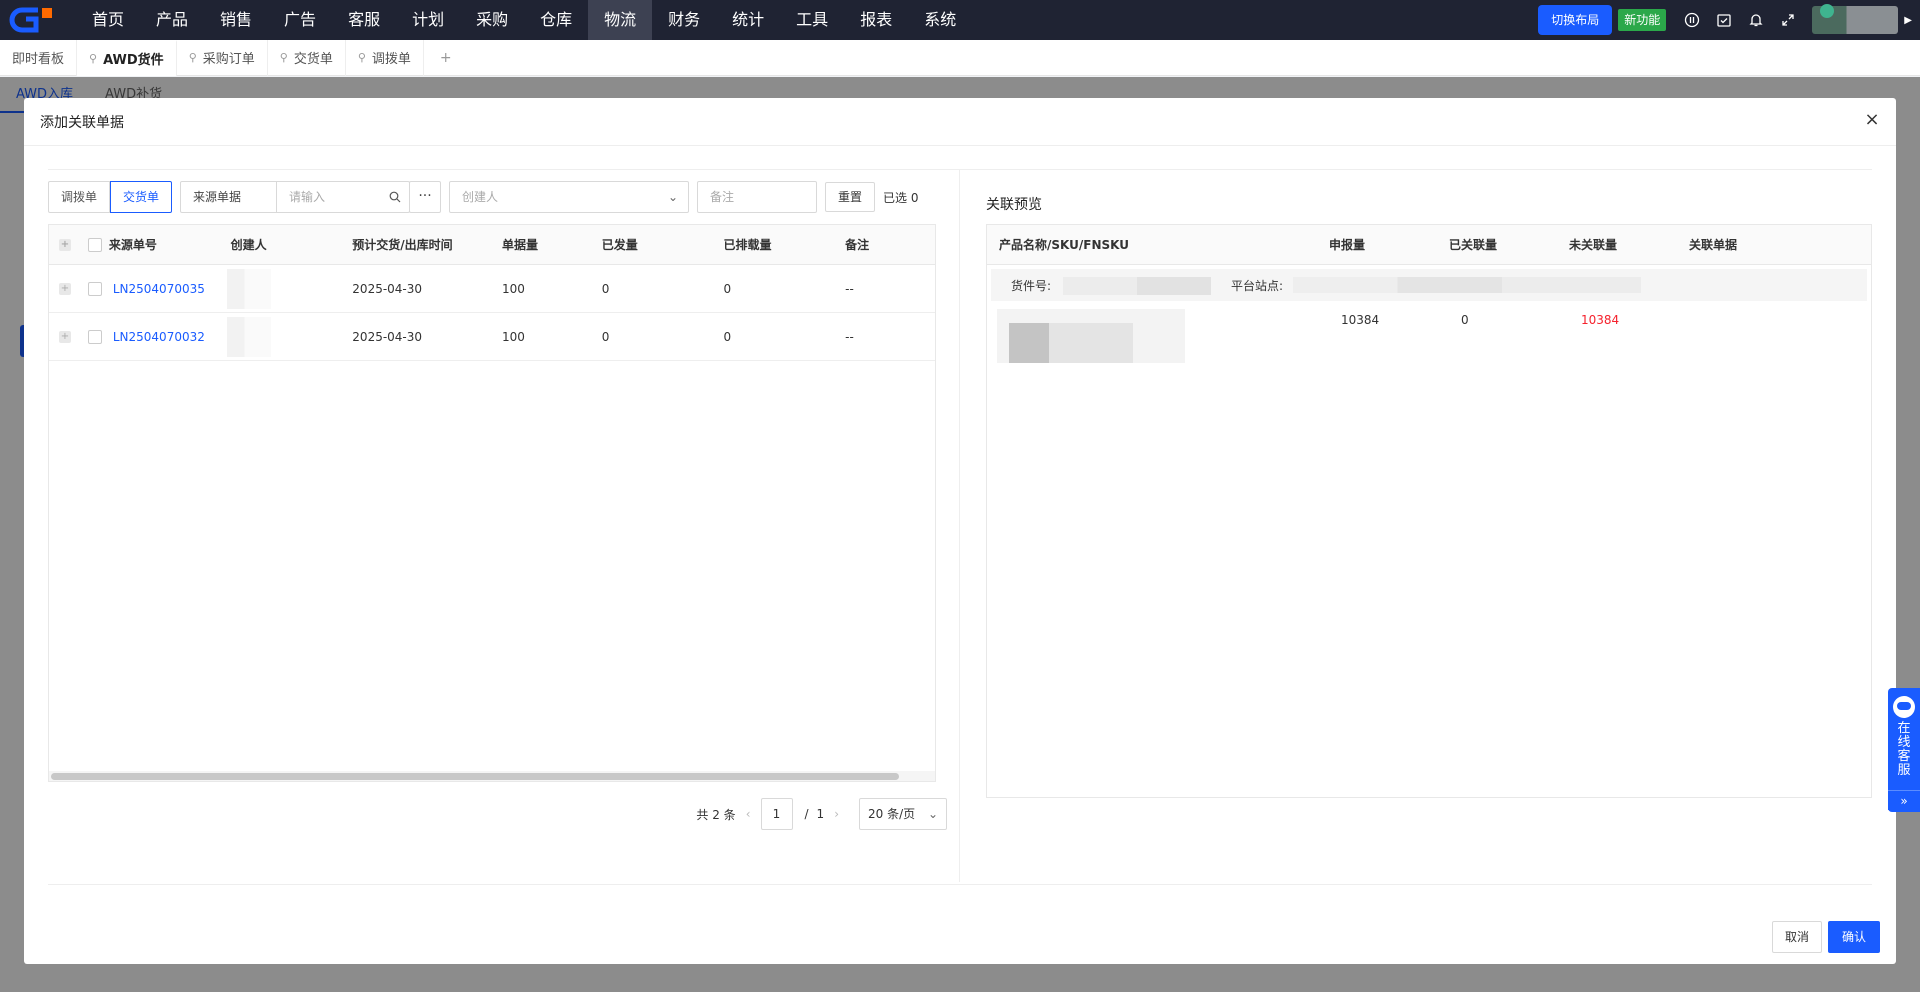 The height and width of the screenshot is (992, 1920). What do you see at coordinates (1872, 120) in the screenshot?
I see `close-icon: ×` at bounding box center [1872, 120].